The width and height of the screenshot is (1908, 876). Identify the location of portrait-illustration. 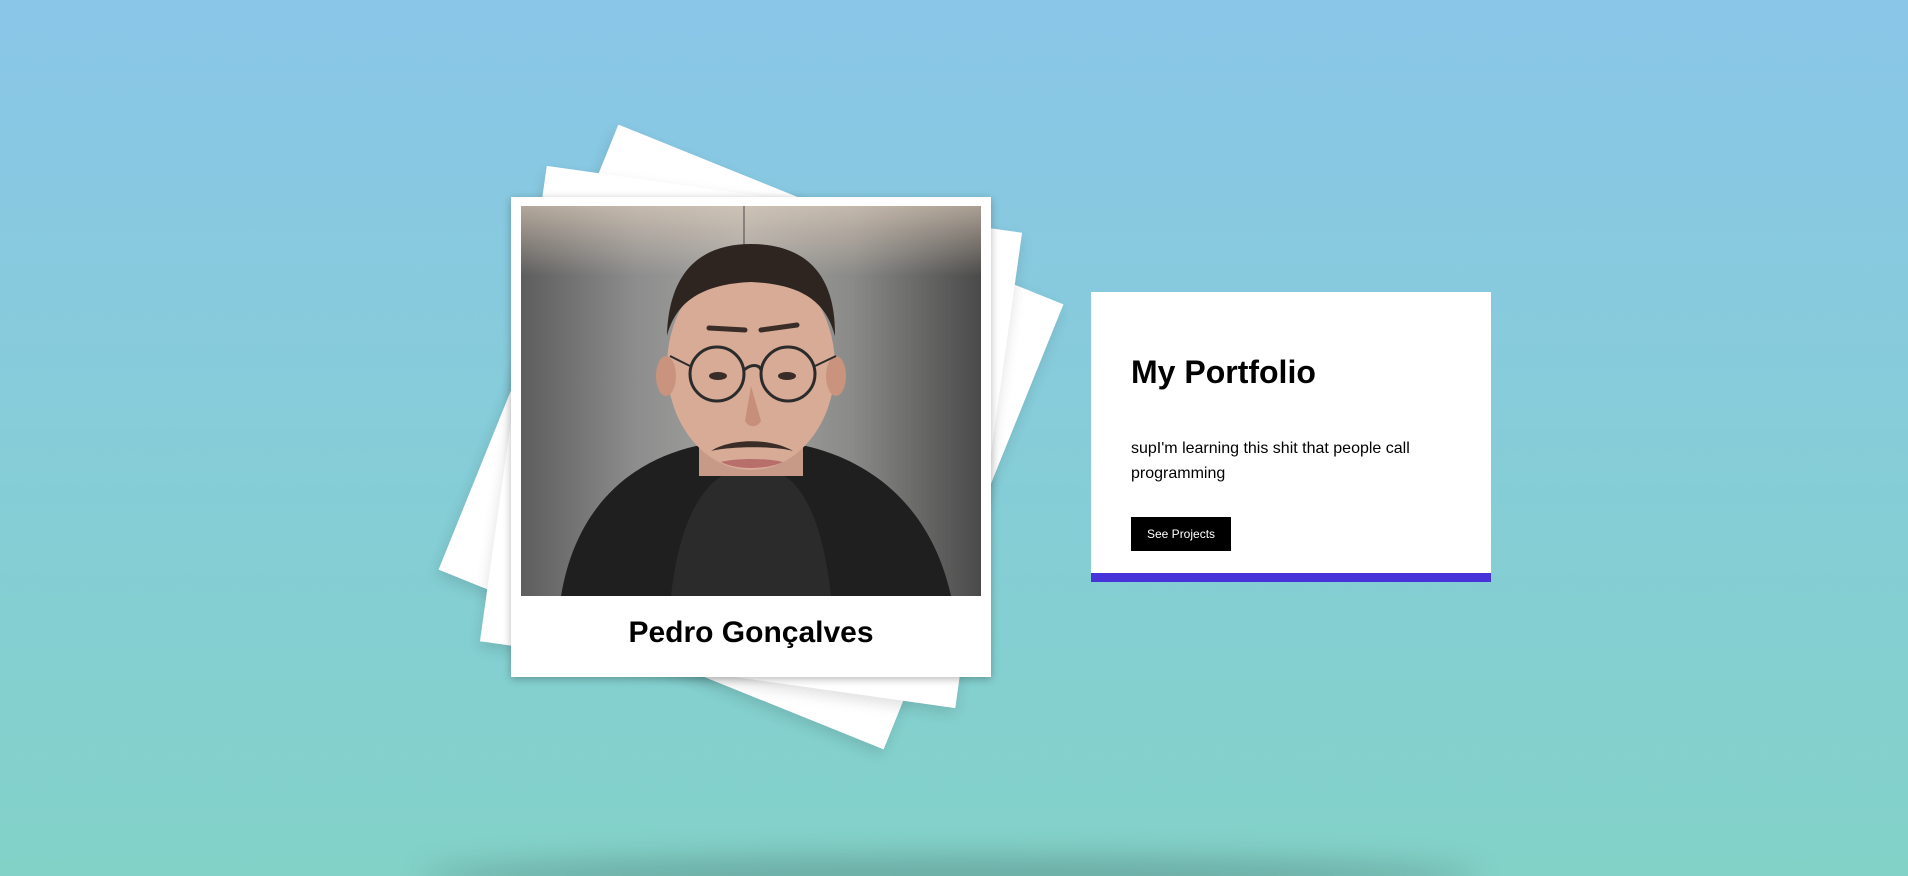
(756, 420).